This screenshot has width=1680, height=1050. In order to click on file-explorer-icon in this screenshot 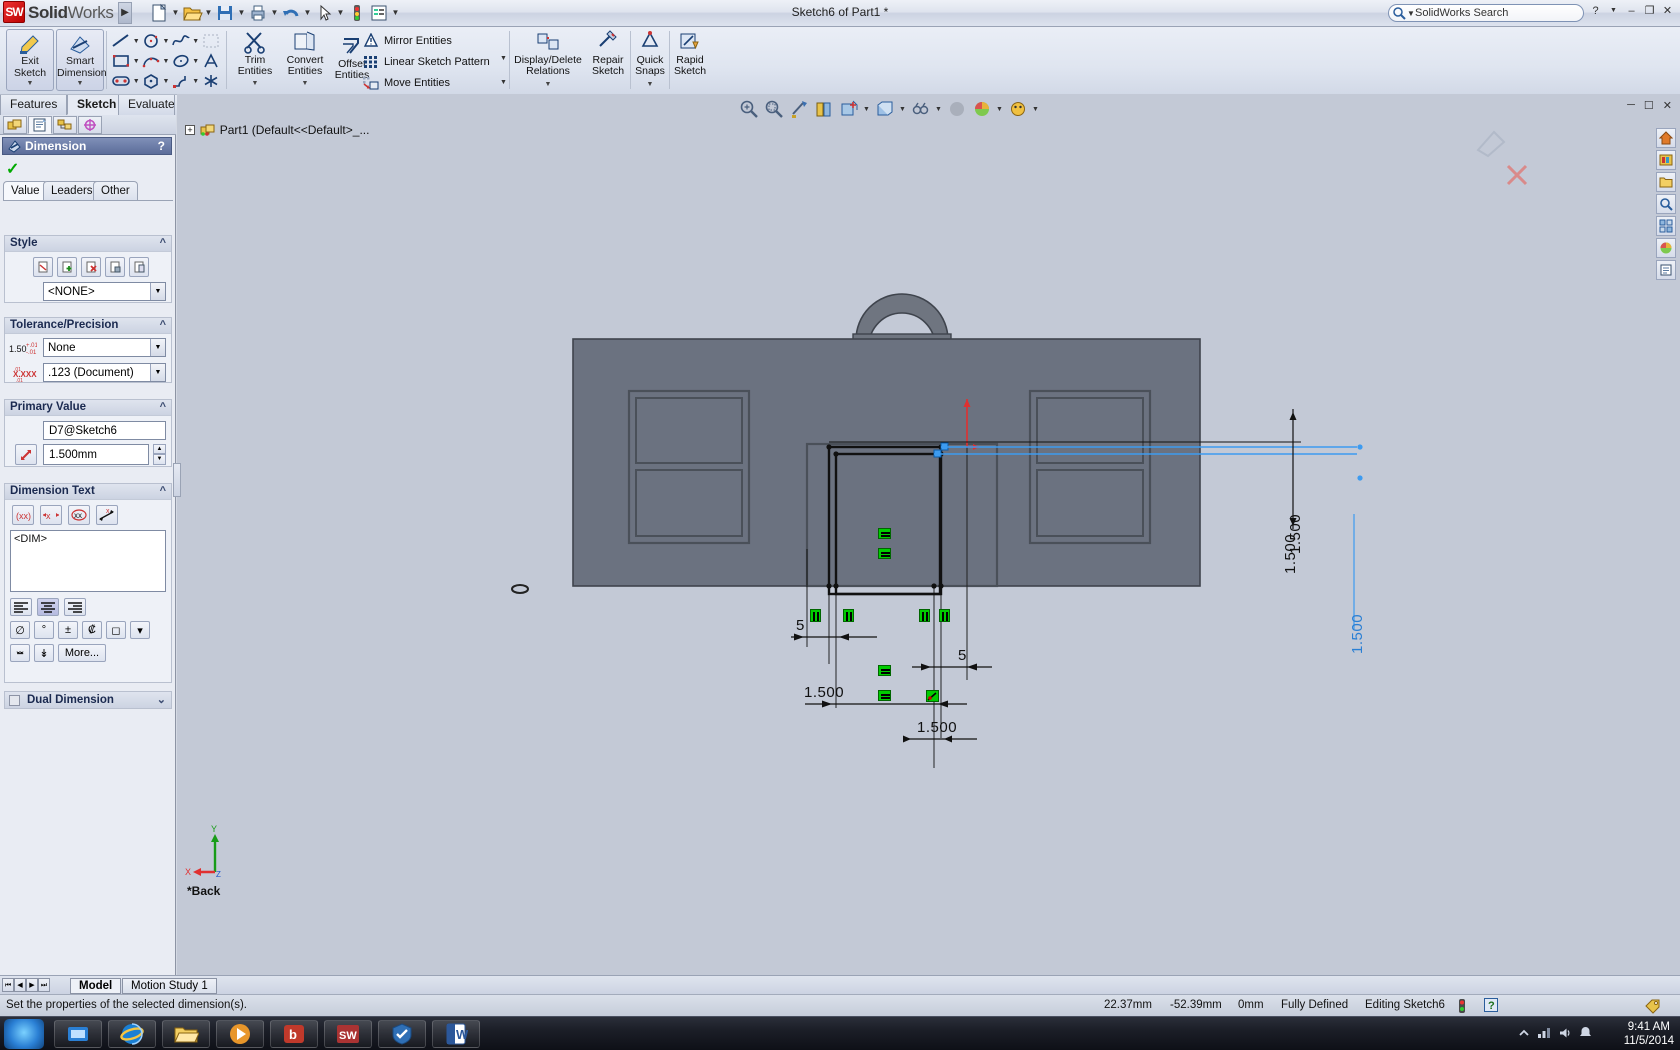, I will do `click(1666, 182)`.